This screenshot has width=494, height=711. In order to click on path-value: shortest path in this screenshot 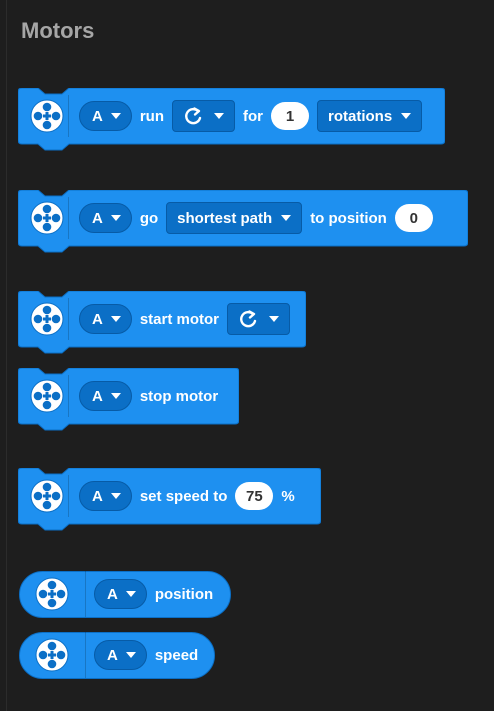, I will do `click(225, 218)`.